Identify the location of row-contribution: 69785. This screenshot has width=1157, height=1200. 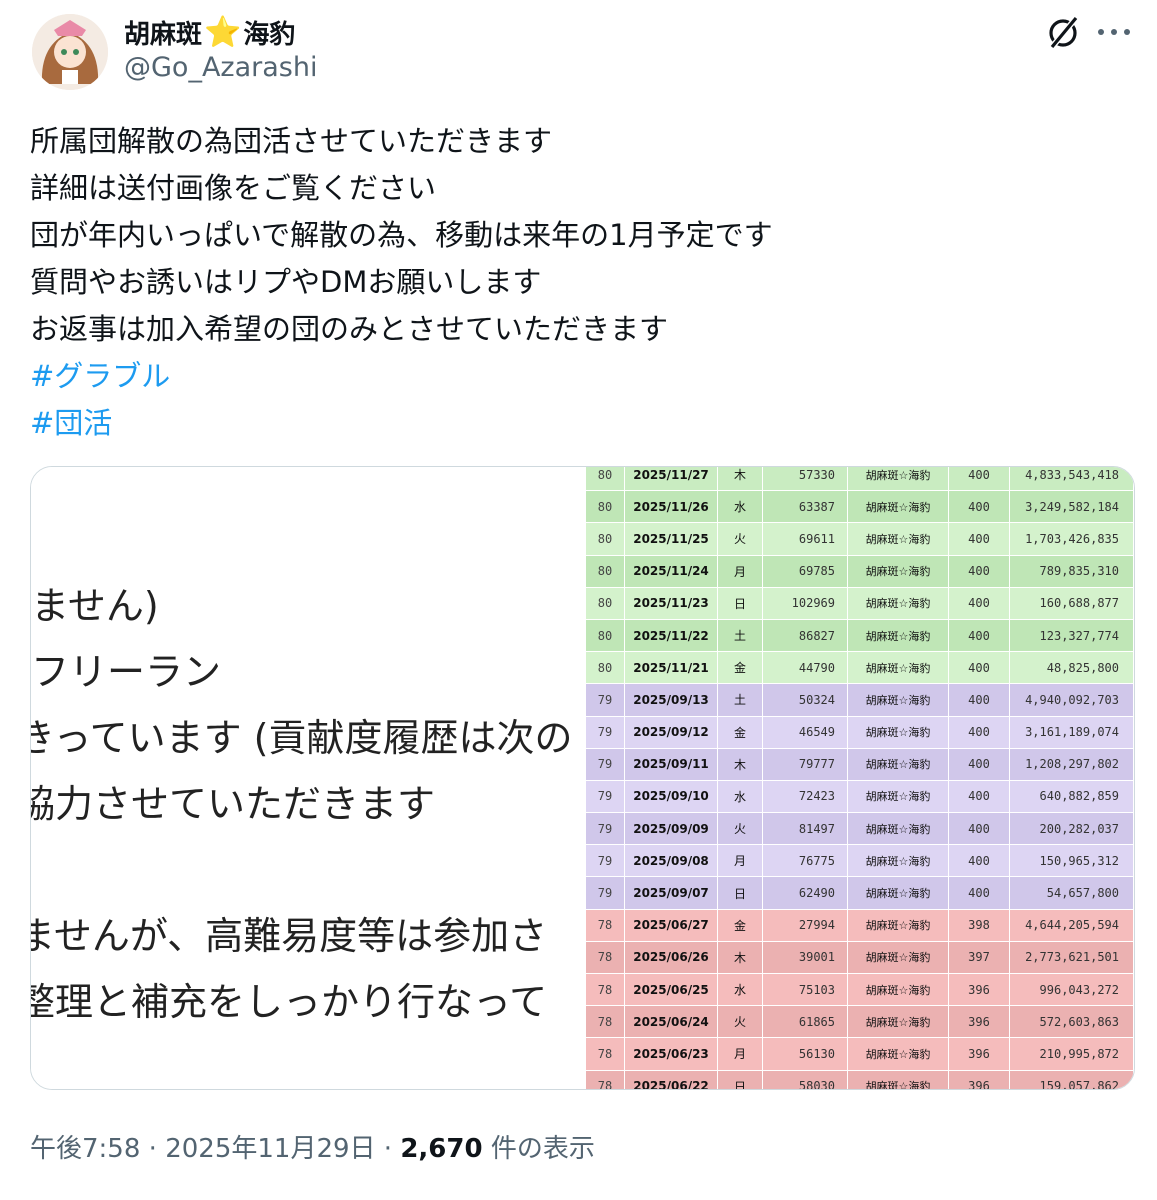
(805, 571).